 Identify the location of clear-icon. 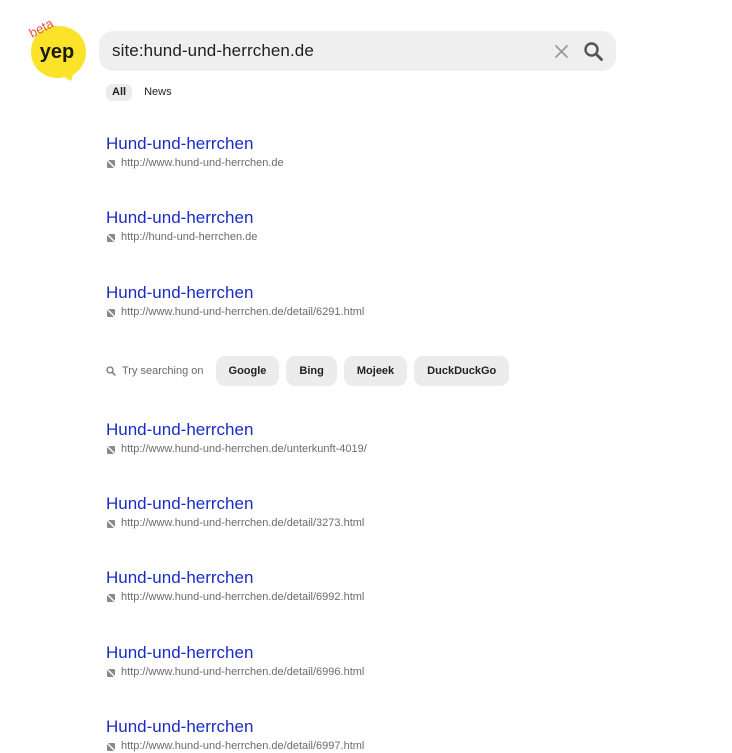
(561, 51).